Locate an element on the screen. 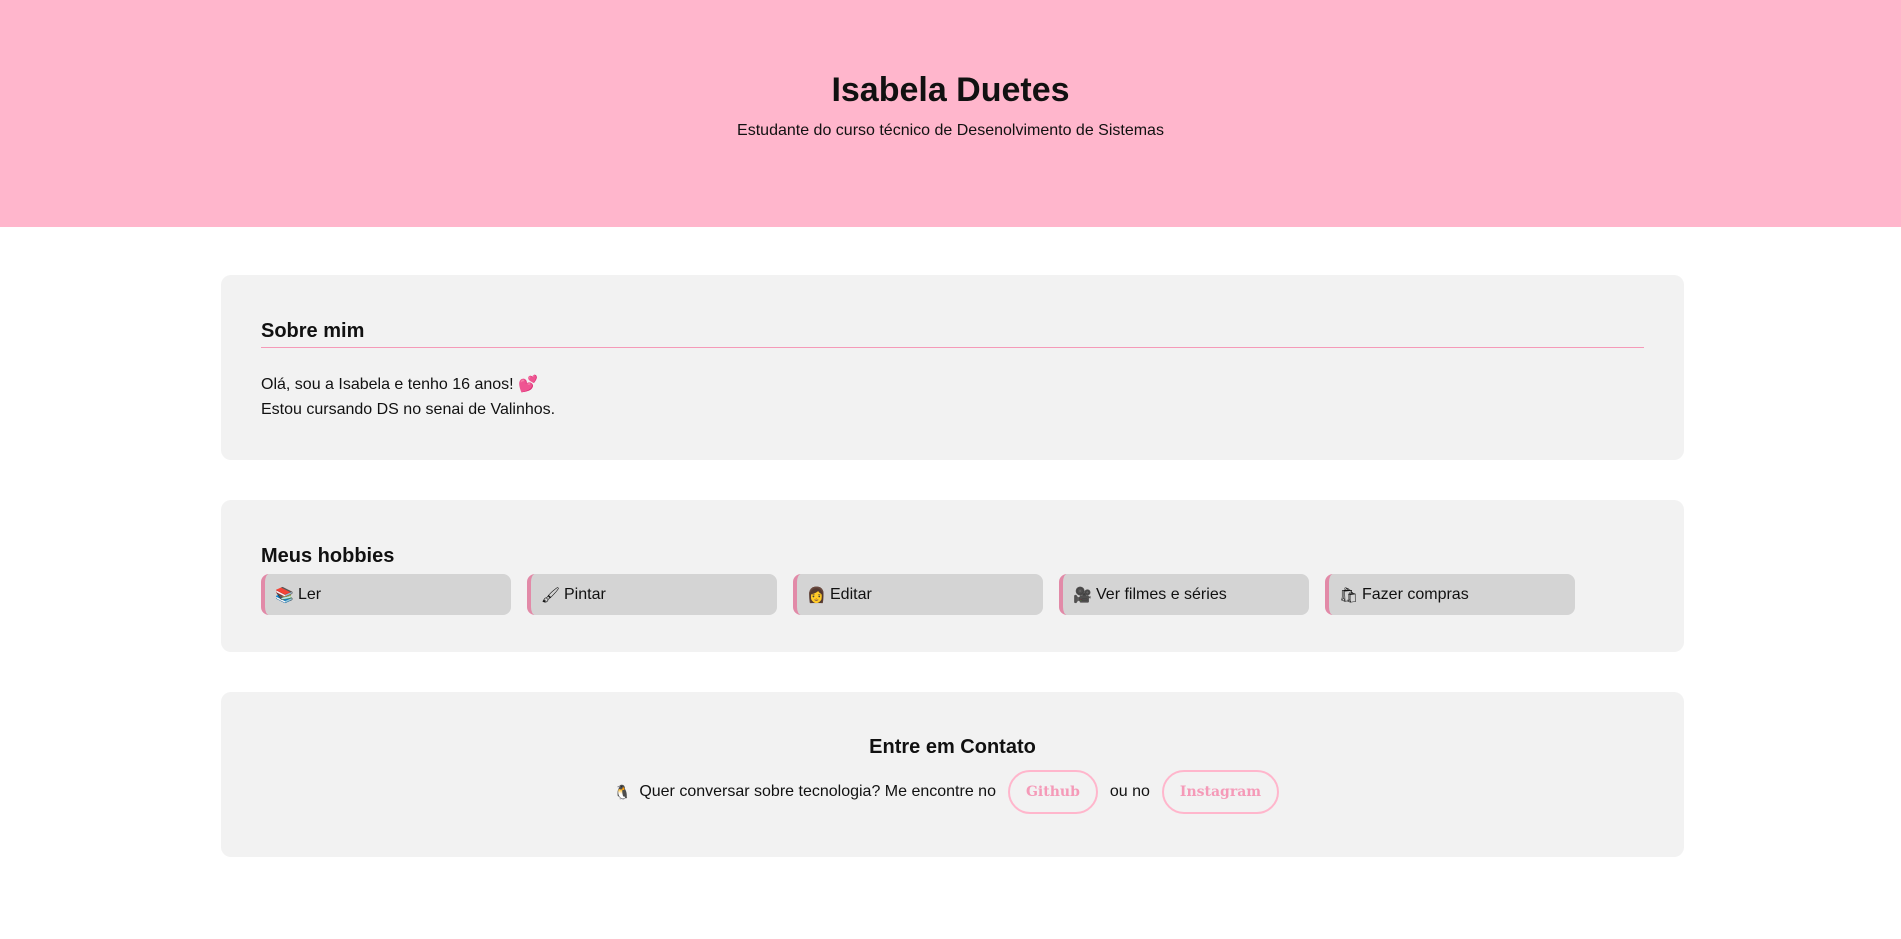 This screenshot has width=1901, height=939. paintbrush-icon: 🖌 is located at coordinates (551, 595).